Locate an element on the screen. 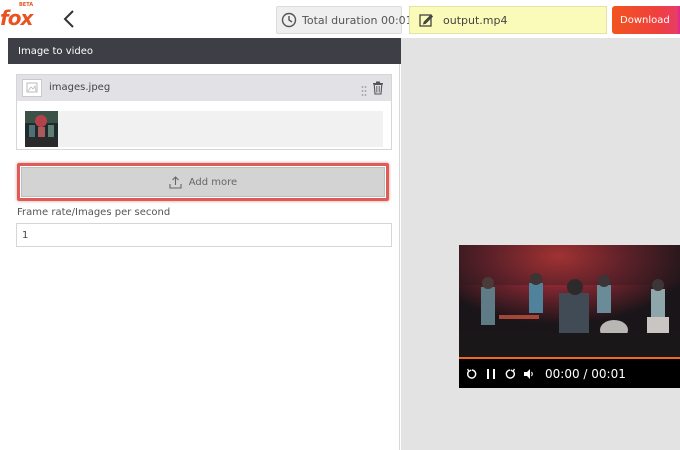 The height and width of the screenshot is (450, 680). add-more-button: Add more is located at coordinates (203, 182).